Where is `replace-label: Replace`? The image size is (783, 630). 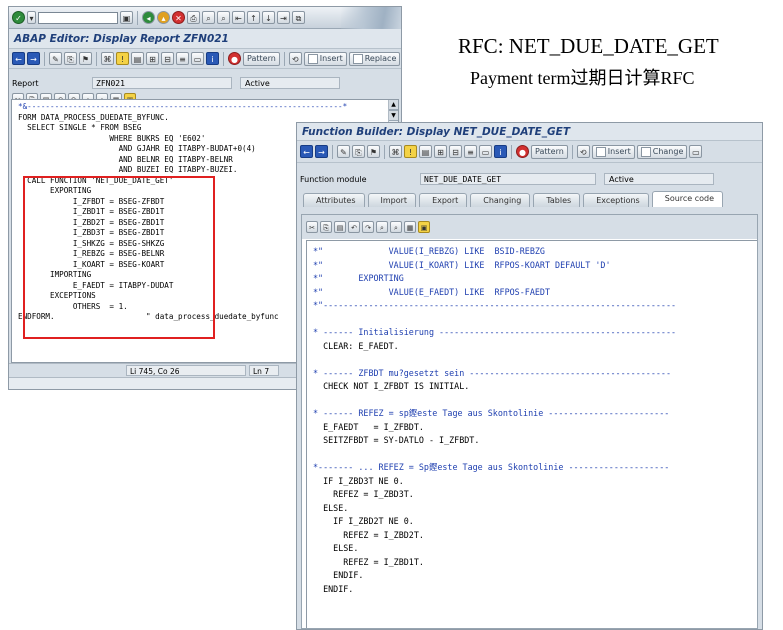
replace-label: Replace is located at coordinates (380, 58).